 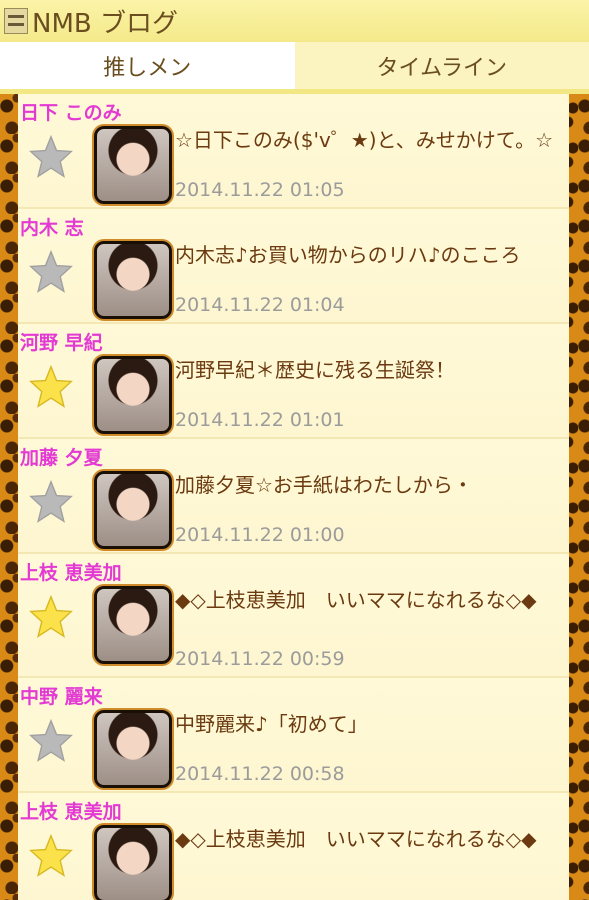 What do you see at coordinates (52, 228) in the screenshot?
I see `member-name: 内木 志` at bounding box center [52, 228].